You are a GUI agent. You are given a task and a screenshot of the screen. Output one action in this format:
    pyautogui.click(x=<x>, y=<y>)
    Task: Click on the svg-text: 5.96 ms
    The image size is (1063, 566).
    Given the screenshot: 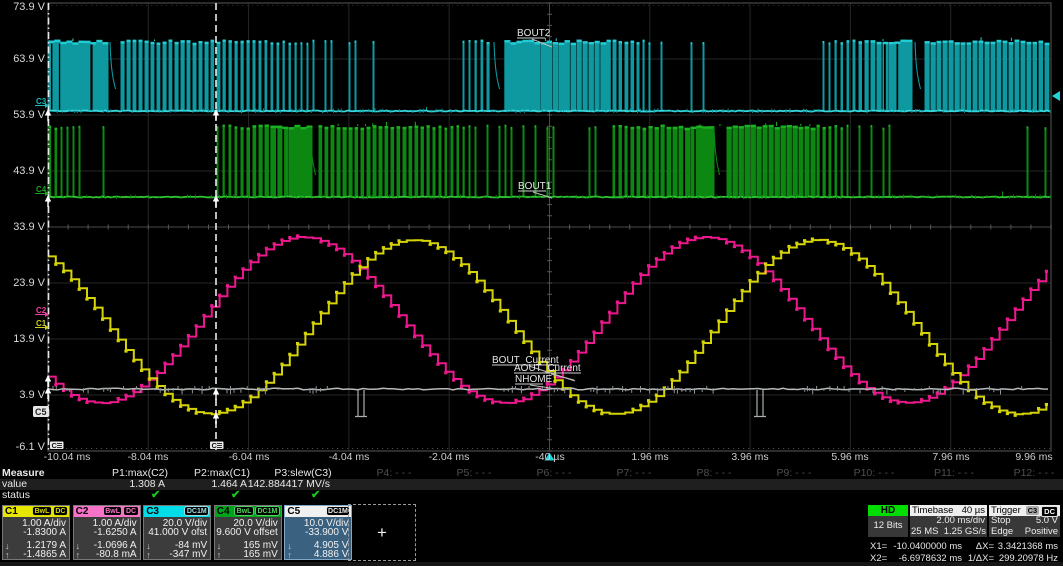 What is the action you would take?
    pyautogui.click(x=849, y=457)
    